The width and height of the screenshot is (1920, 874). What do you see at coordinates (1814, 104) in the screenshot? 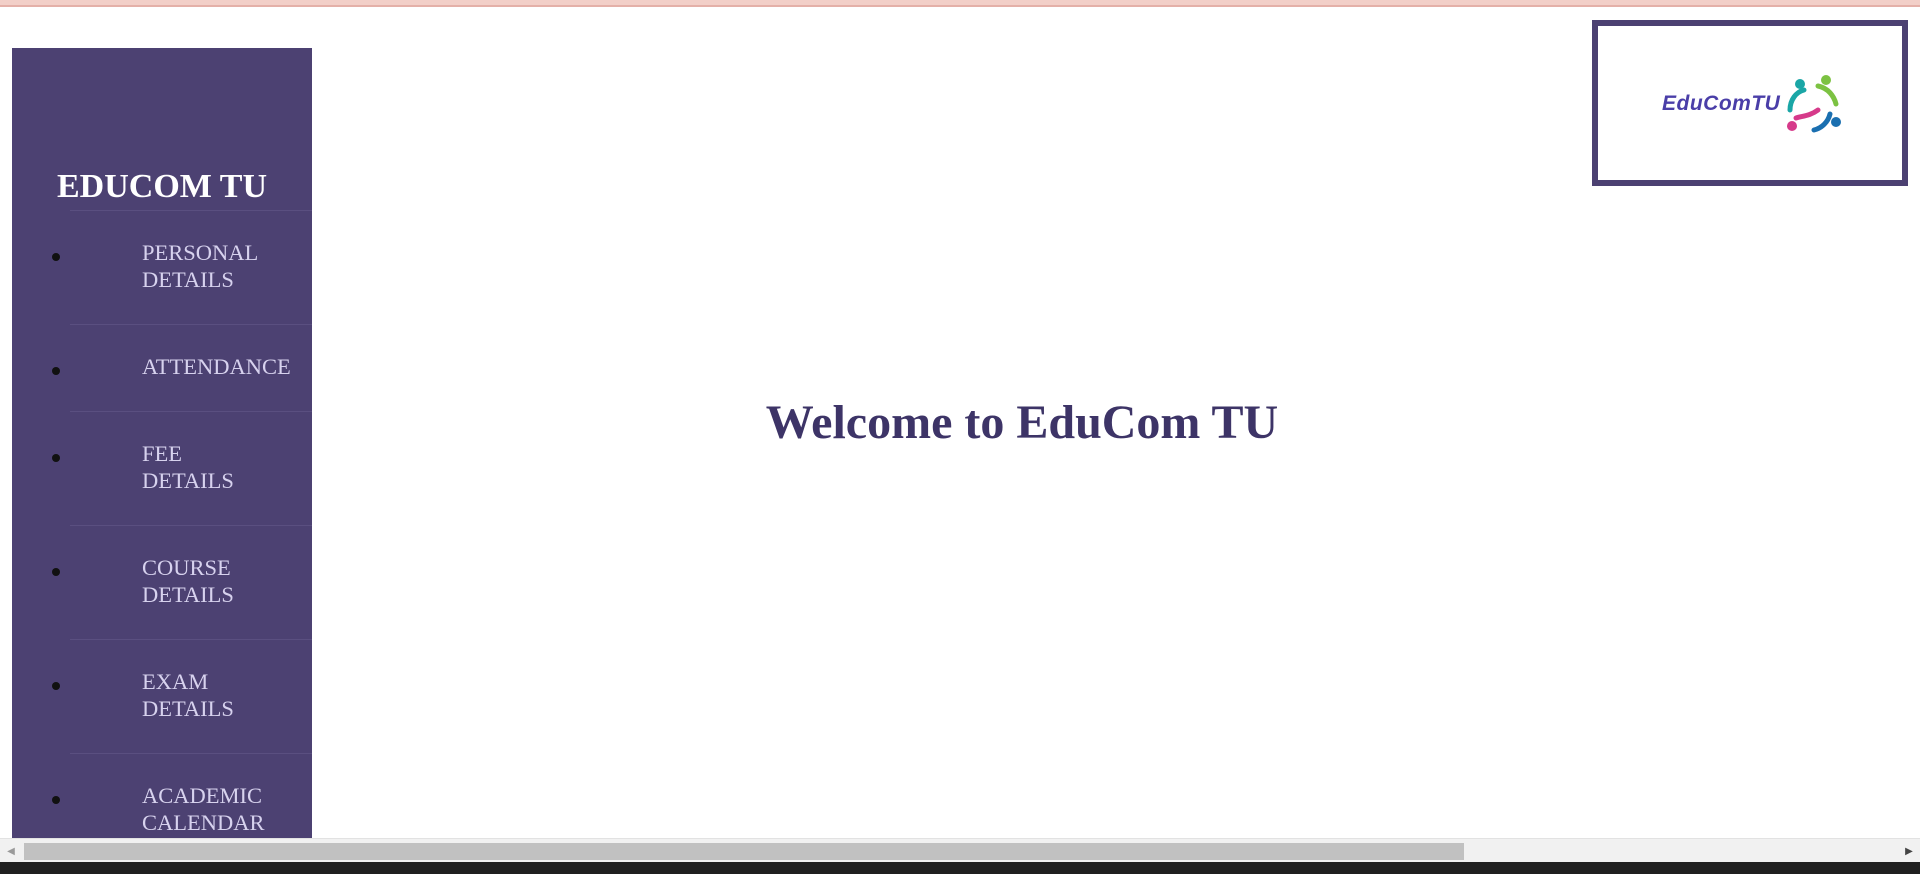
I see `people-circle-icon` at bounding box center [1814, 104].